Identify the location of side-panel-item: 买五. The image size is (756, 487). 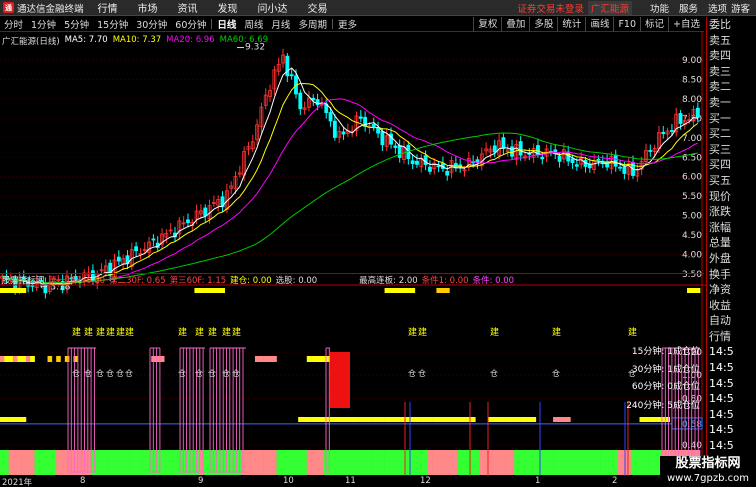
(731, 181).